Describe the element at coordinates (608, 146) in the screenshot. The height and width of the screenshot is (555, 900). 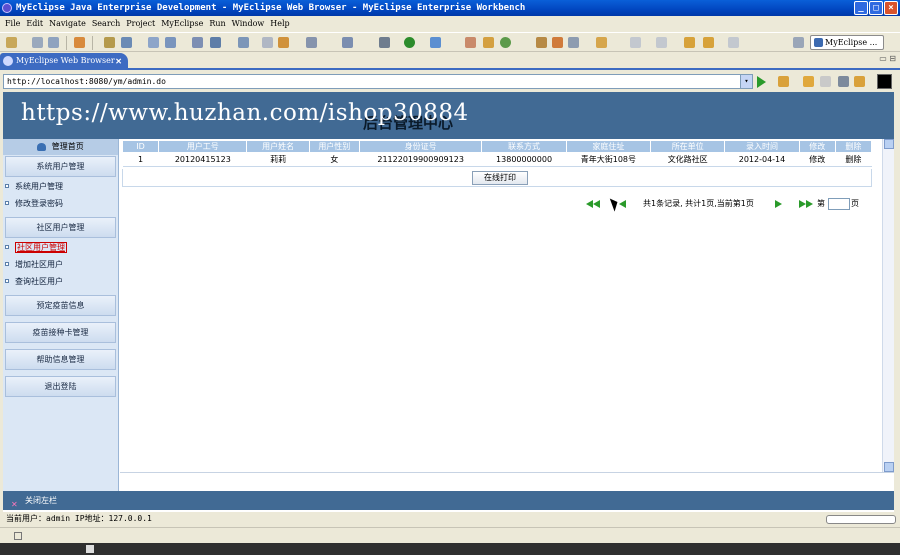
I see `column-header: 家庭住址` at that location.